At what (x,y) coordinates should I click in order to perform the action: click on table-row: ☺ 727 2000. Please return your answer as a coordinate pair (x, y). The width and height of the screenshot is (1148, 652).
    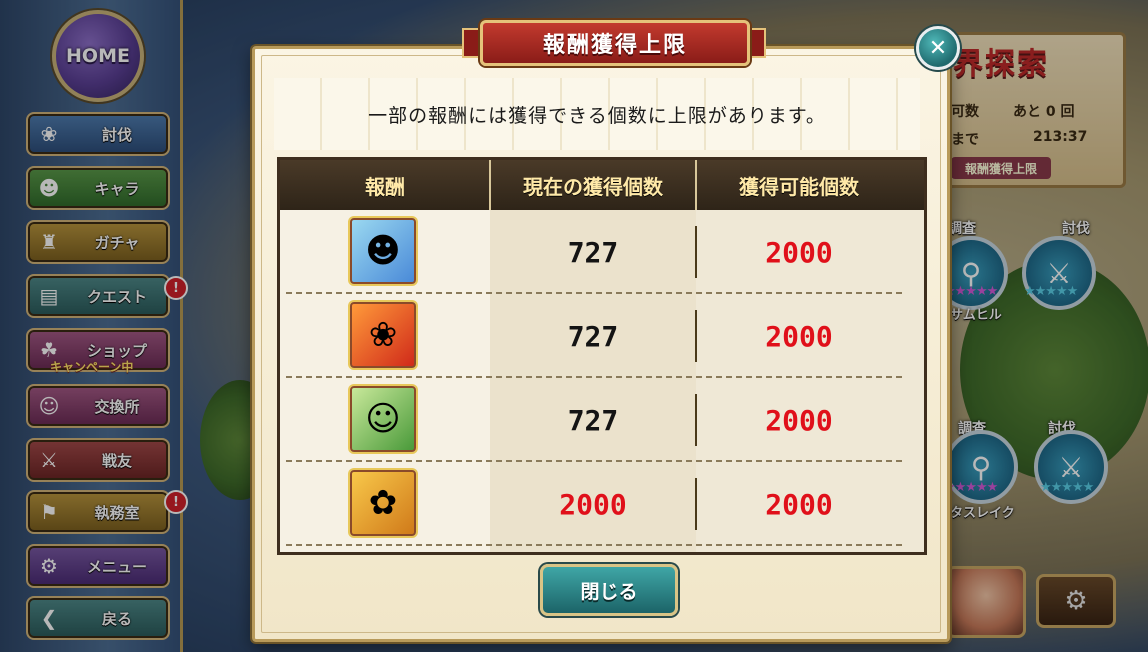
    Looking at the image, I should click on (602, 420).